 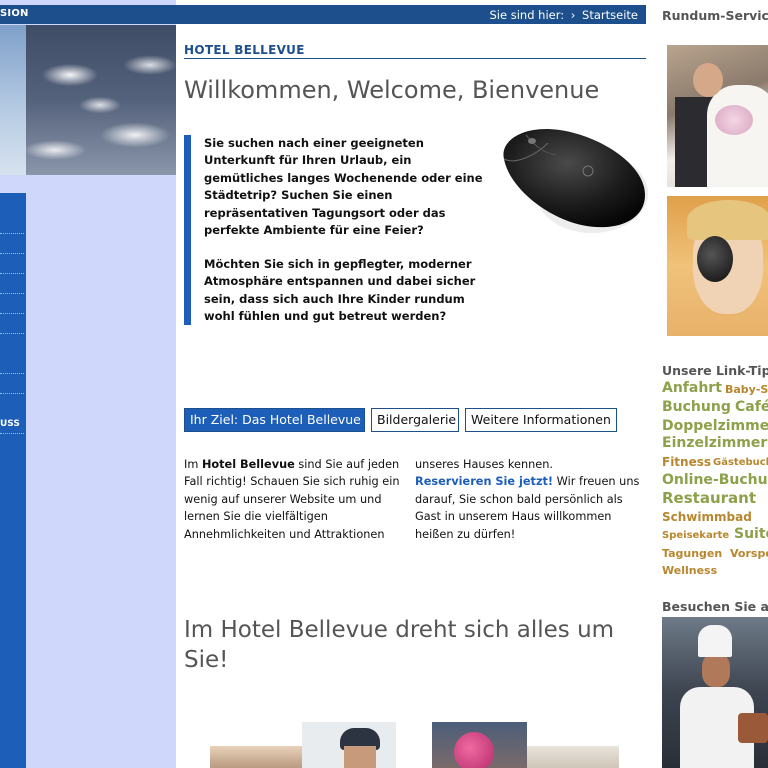 I want to click on breadcrumb: Sie sind hier: › Startseite, so click(x=564, y=15).